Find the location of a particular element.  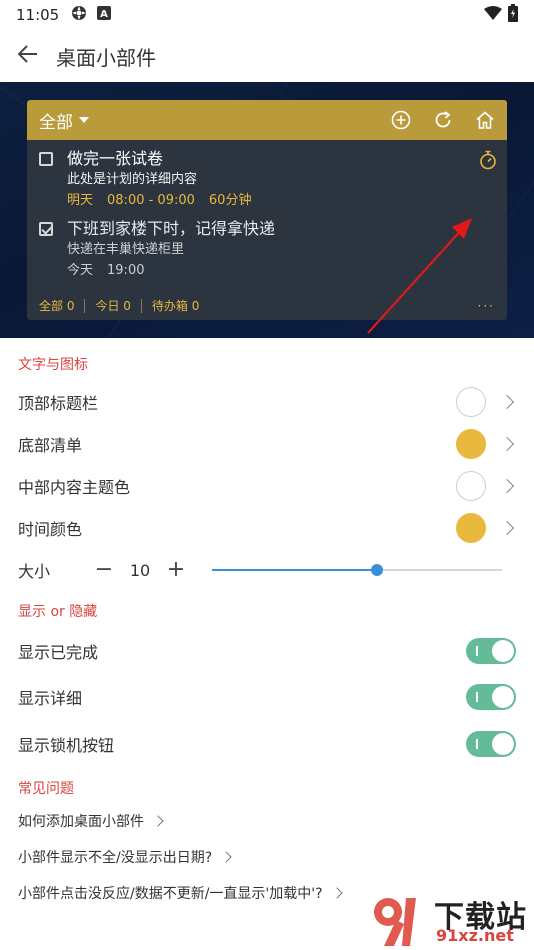

watermark-logo-icon is located at coordinates (395, 922).